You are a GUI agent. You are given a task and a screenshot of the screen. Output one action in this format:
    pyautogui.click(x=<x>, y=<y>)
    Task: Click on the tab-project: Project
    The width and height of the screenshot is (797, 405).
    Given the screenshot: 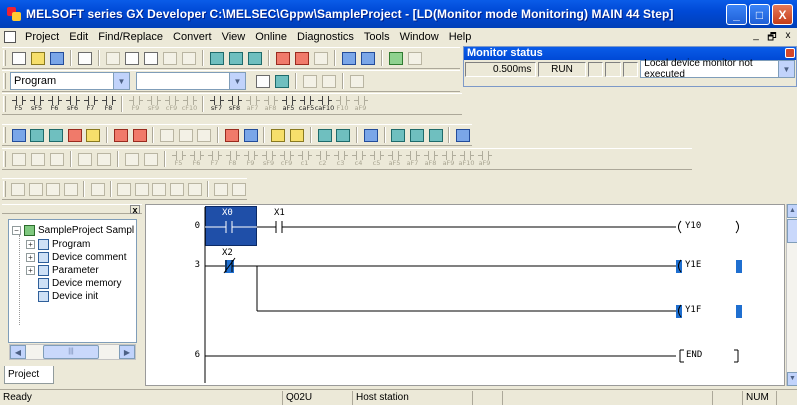 What is the action you would take?
    pyautogui.click(x=29, y=375)
    